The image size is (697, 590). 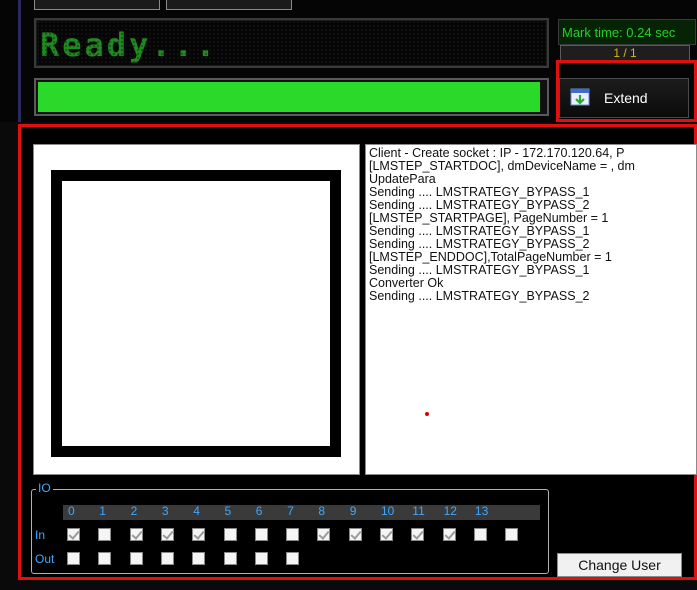 I want to click on io-number-label: 1, so click(x=102, y=511).